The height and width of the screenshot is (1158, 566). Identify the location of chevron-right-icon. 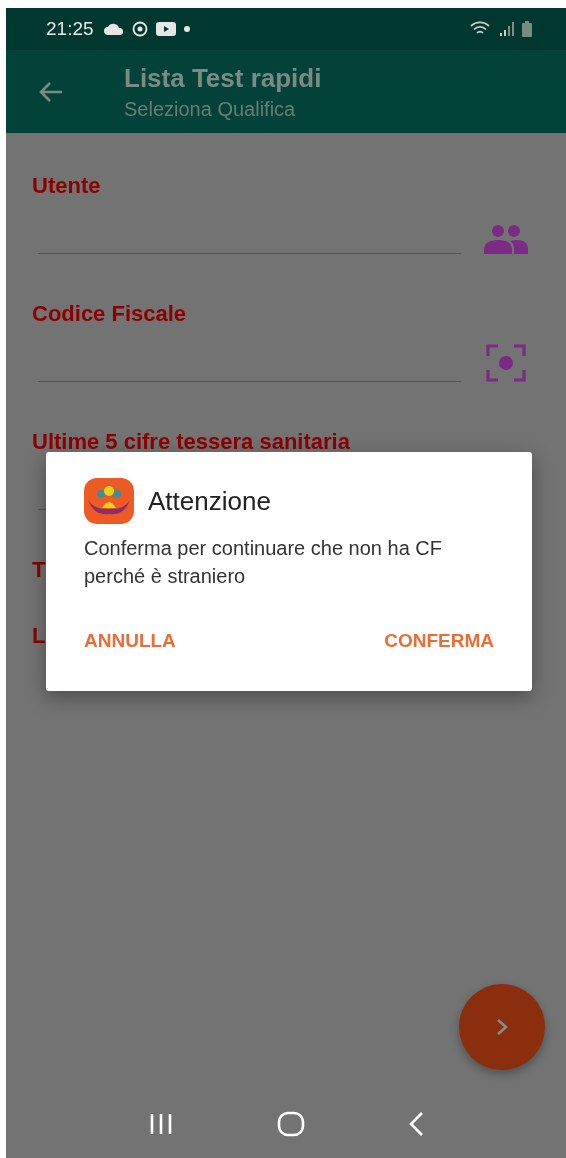
(502, 1027).